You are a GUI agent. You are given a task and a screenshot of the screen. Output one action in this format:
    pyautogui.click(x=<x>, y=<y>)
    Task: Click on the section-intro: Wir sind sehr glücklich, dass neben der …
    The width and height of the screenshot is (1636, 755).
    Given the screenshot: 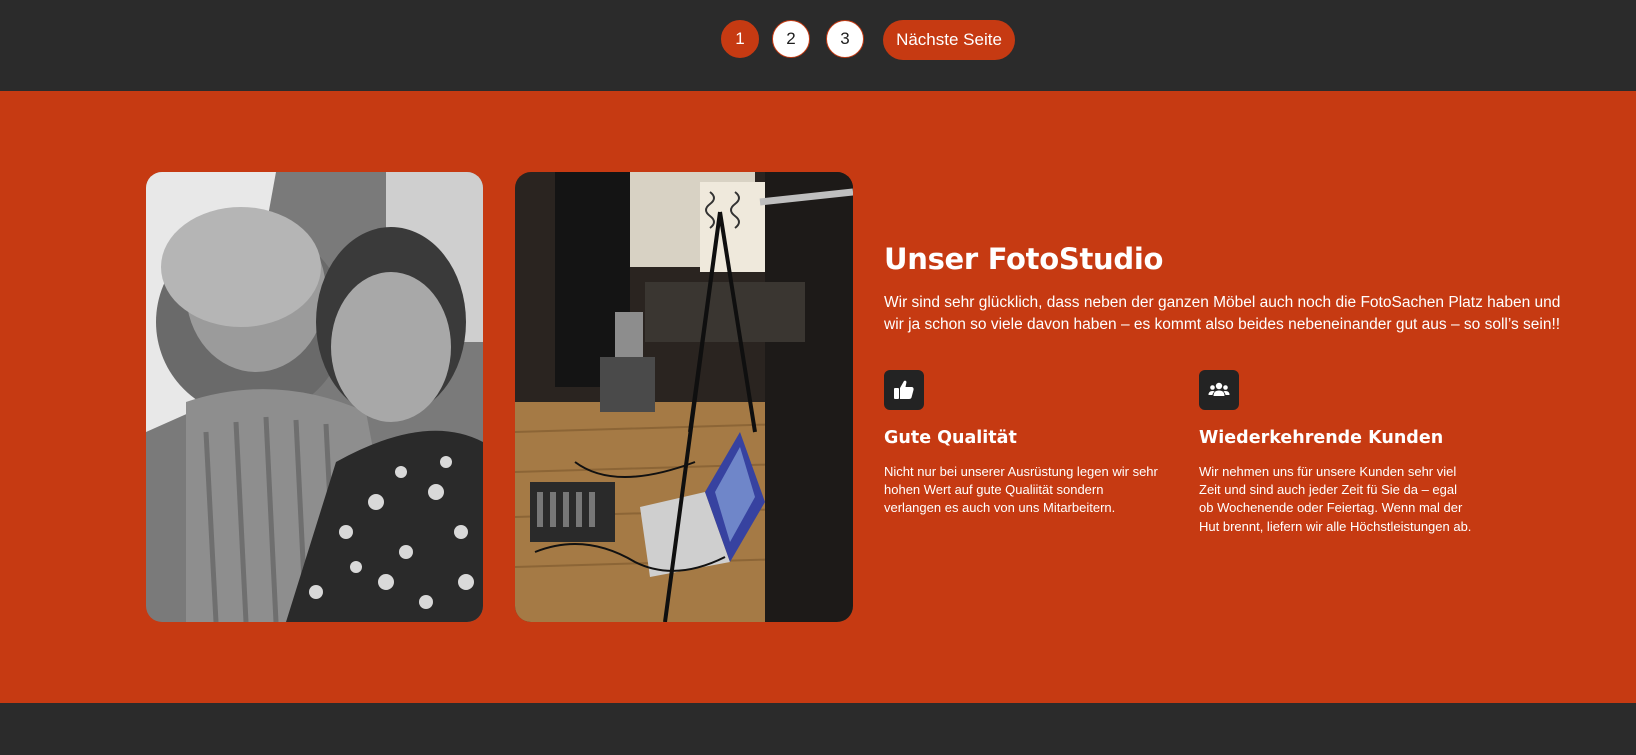 What is the action you would take?
    pyautogui.click(x=1222, y=313)
    